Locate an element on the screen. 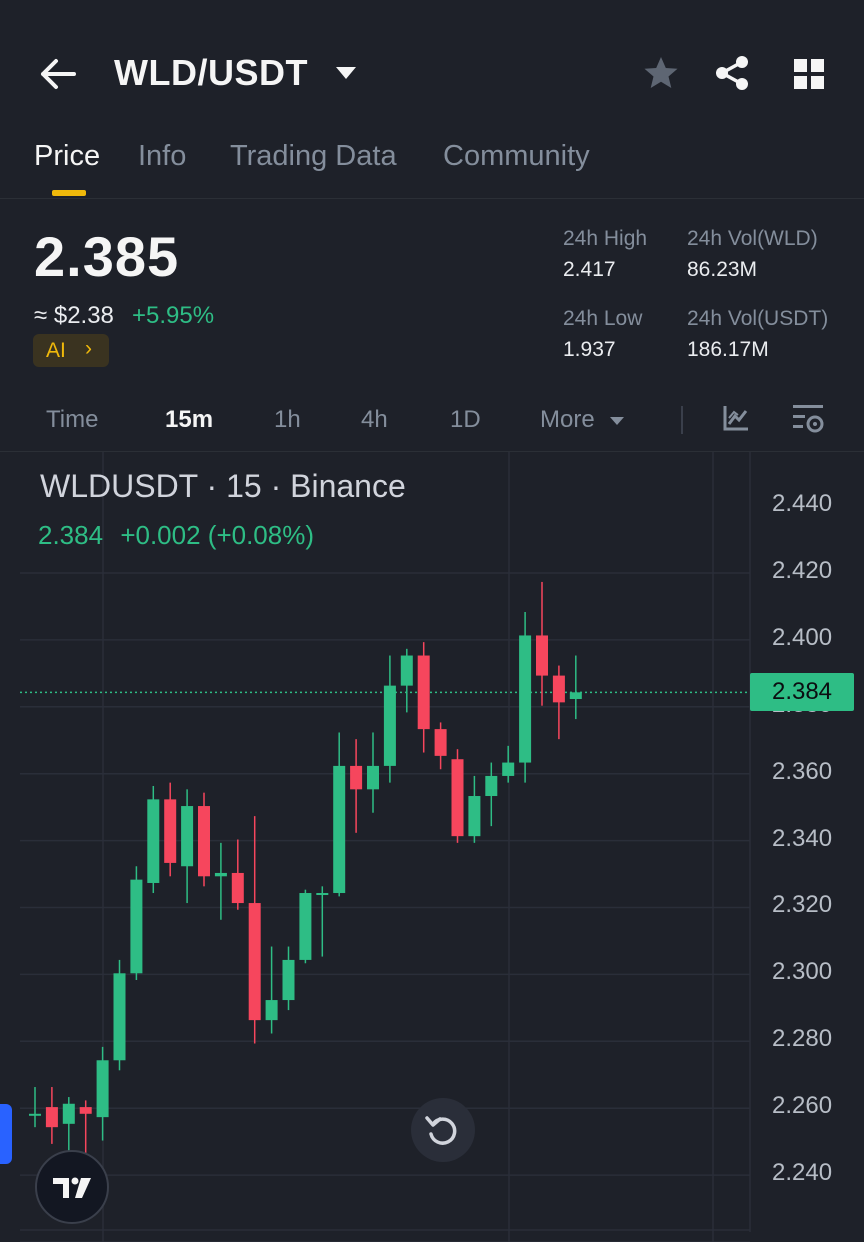 This screenshot has width=864, height=1242. ai-badge: AI › is located at coordinates (71, 350).